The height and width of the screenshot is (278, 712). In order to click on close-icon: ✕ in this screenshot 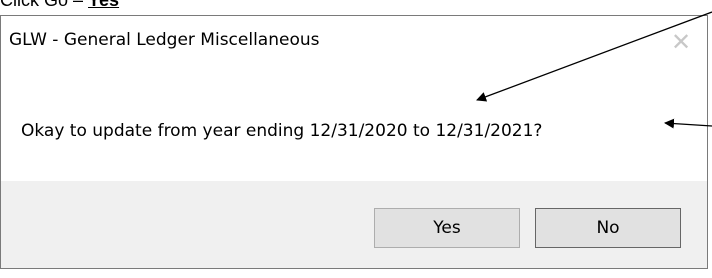, I will do `click(681, 42)`.